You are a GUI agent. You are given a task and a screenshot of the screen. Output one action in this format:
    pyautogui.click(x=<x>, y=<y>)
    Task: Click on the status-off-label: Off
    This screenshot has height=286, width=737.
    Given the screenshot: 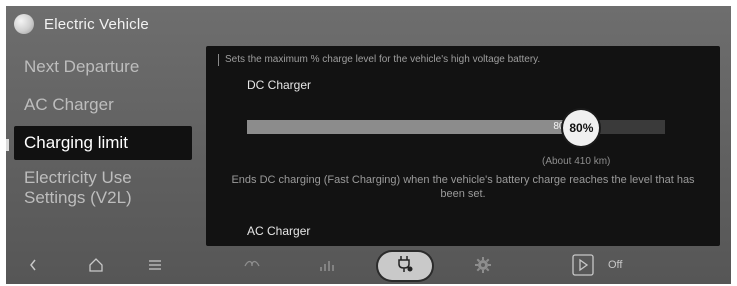 What is the action you would take?
    pyautogui.click(x=615, y=265)
    